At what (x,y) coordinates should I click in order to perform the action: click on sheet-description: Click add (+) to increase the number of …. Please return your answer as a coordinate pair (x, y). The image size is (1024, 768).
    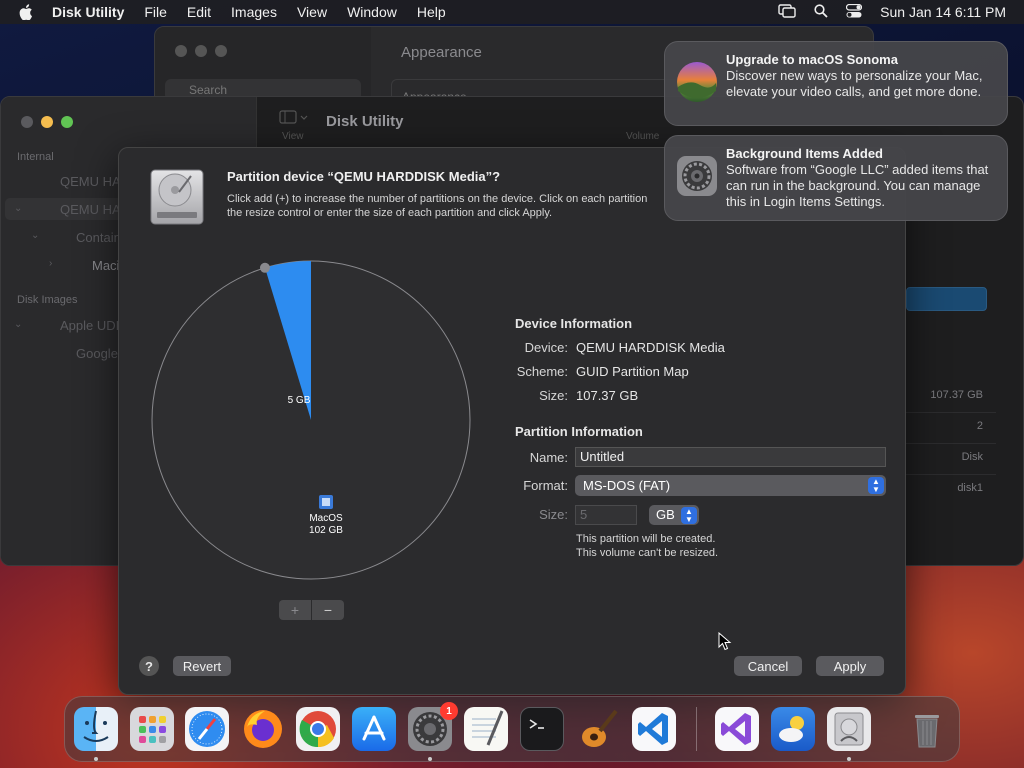
    Looking at the image, I should click on (447, 206).